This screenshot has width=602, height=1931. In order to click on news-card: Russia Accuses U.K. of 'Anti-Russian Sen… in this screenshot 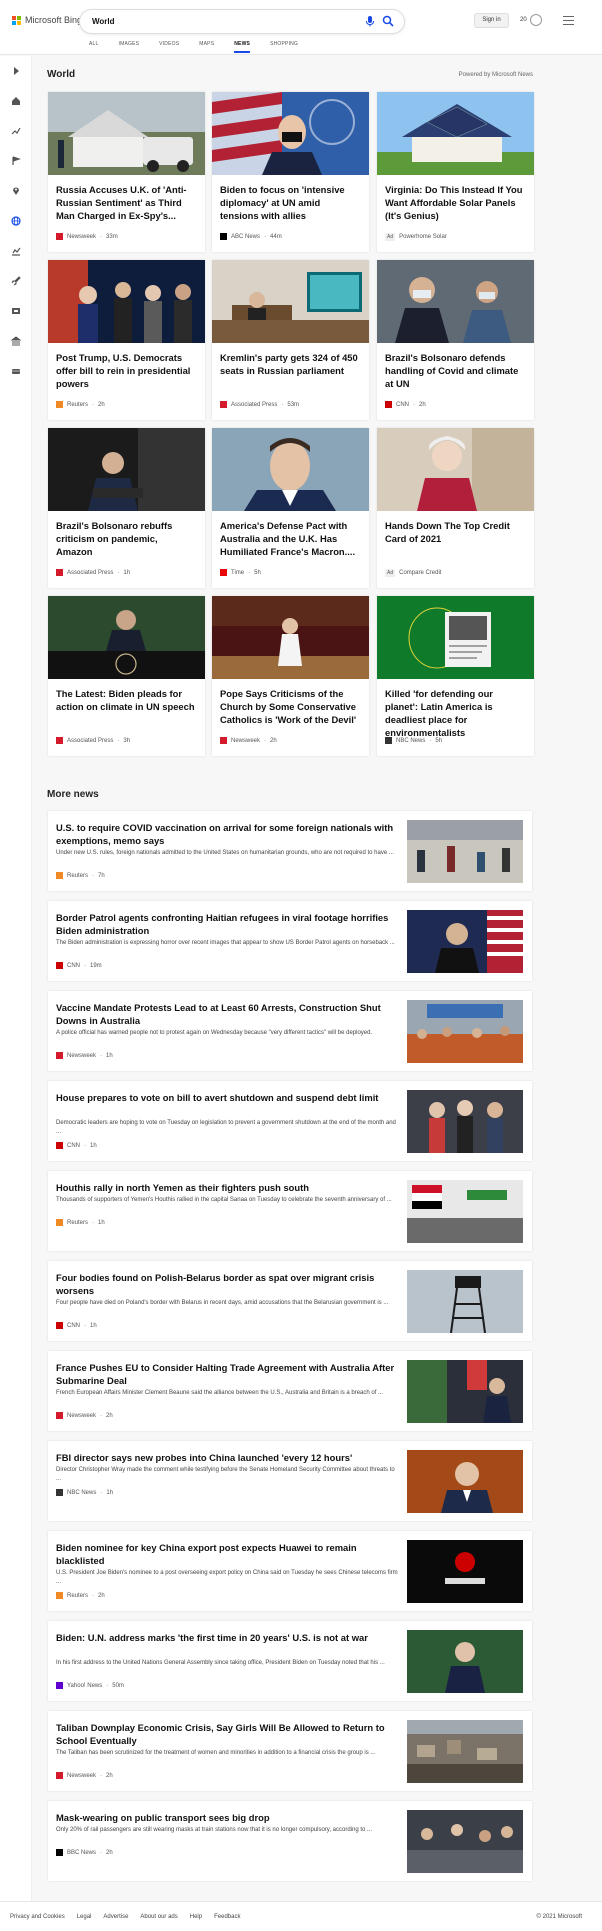, I will do `click(126, 172)`.